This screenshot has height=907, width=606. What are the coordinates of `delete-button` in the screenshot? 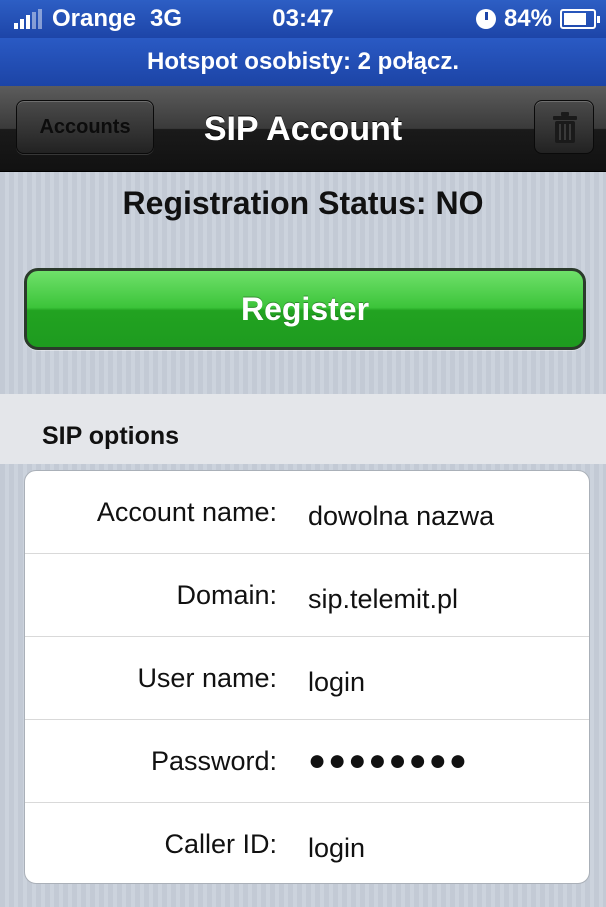 It's located at (564, 127).